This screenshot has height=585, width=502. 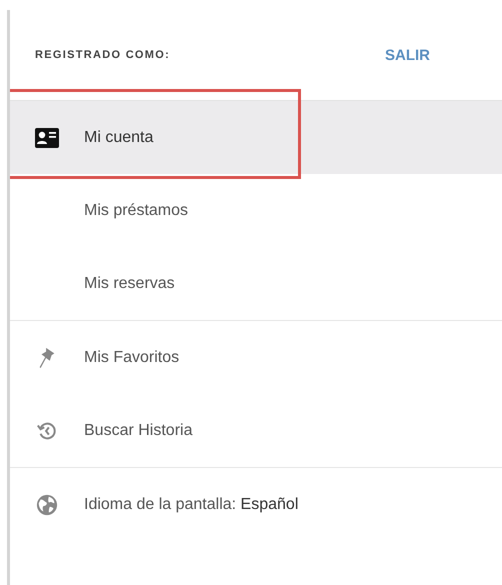 What do you see at coordinates (256, 283) in the screenshot?
I see `menu-item: Mis reservas` at bounding box center [256, 283].